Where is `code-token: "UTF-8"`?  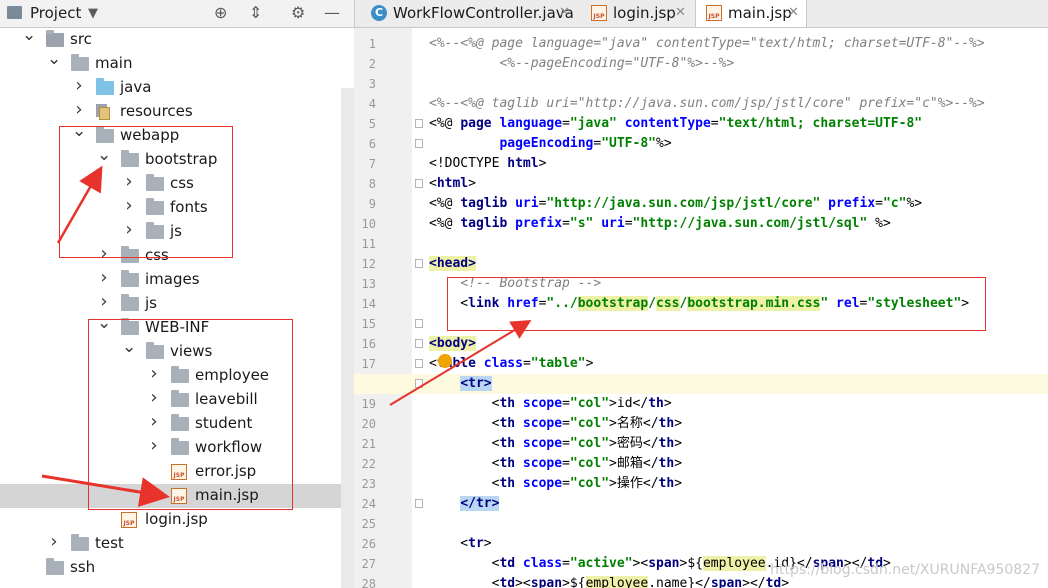 code-token: "UTF-8" is located at coordinates (628, 143).